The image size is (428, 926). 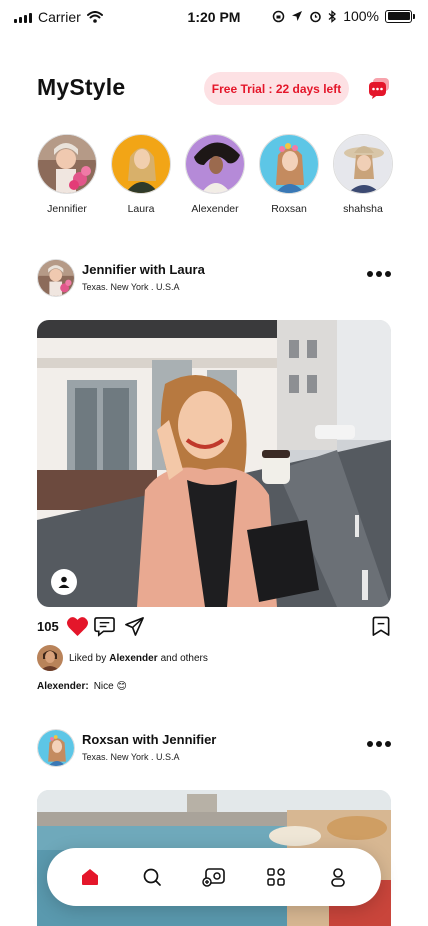 I want to click on story-name: Alexender, so click(x=215, y=209).